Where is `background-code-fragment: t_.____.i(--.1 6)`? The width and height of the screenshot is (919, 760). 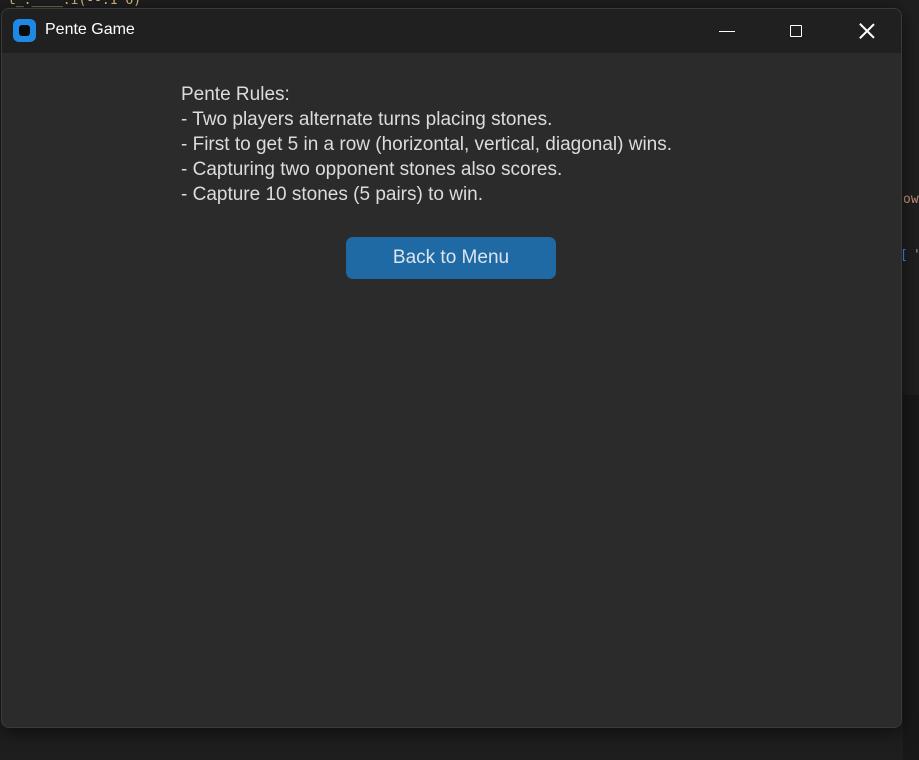
background-code-fragment: t_.____.i(--.1 6) is located at coordinates (75, 4).